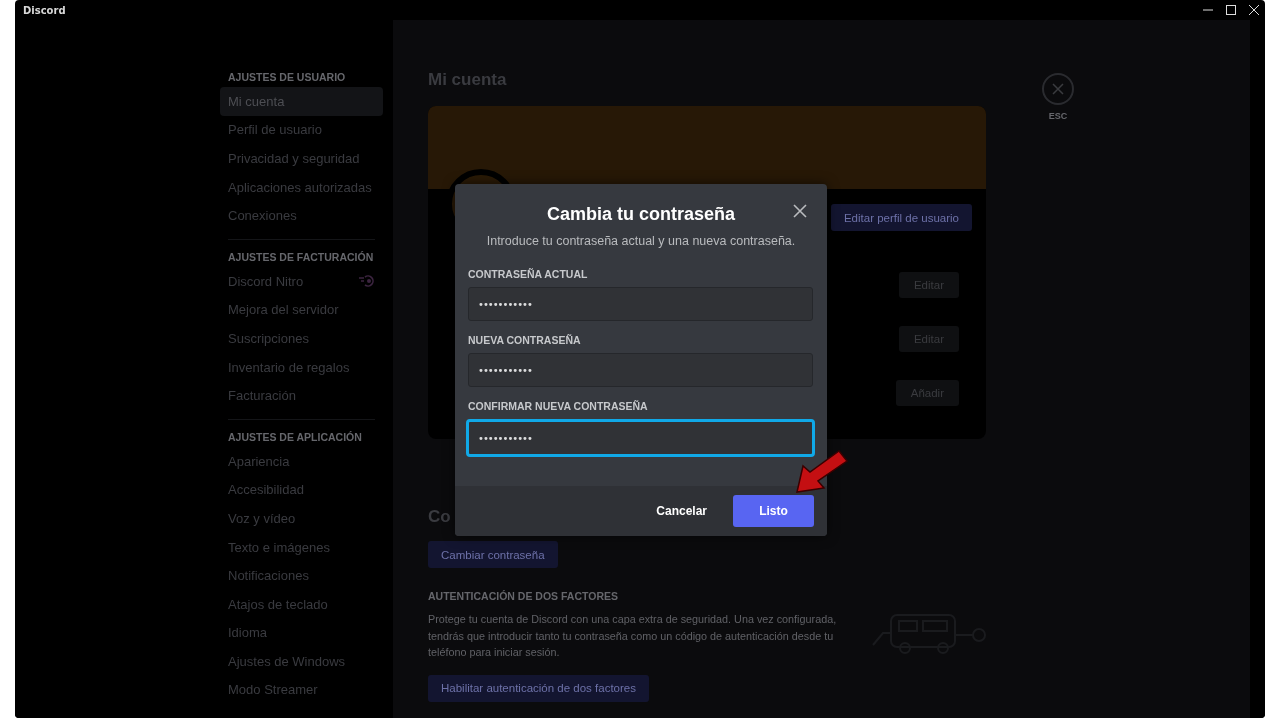 This screenshot has width=1280, height=720. What do you see at coordinates (901, 217) in the screenshot?
I see `edit-profile-button: Editar perfil de usuario` at bounding box center [901, 217].